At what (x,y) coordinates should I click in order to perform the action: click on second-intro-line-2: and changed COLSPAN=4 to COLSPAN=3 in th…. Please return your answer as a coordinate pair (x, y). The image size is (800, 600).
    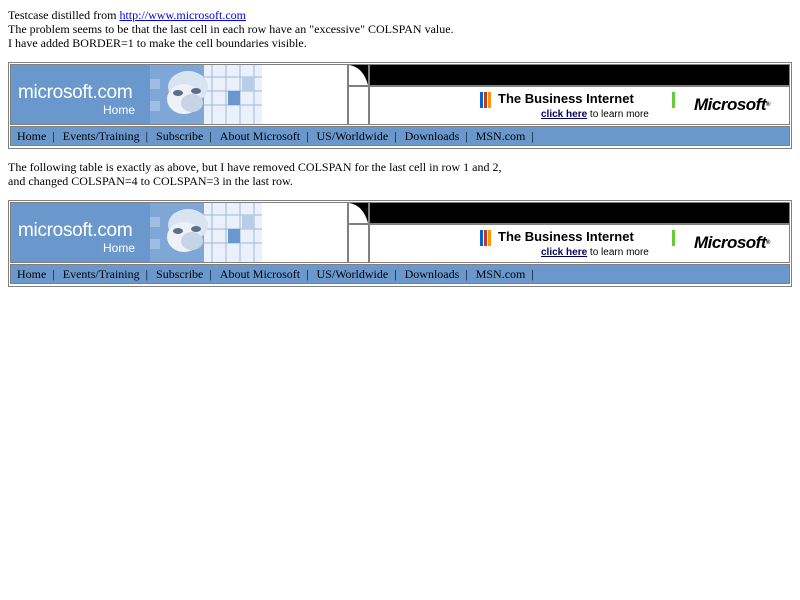
    Looking at the image, I should click on (150, 181).